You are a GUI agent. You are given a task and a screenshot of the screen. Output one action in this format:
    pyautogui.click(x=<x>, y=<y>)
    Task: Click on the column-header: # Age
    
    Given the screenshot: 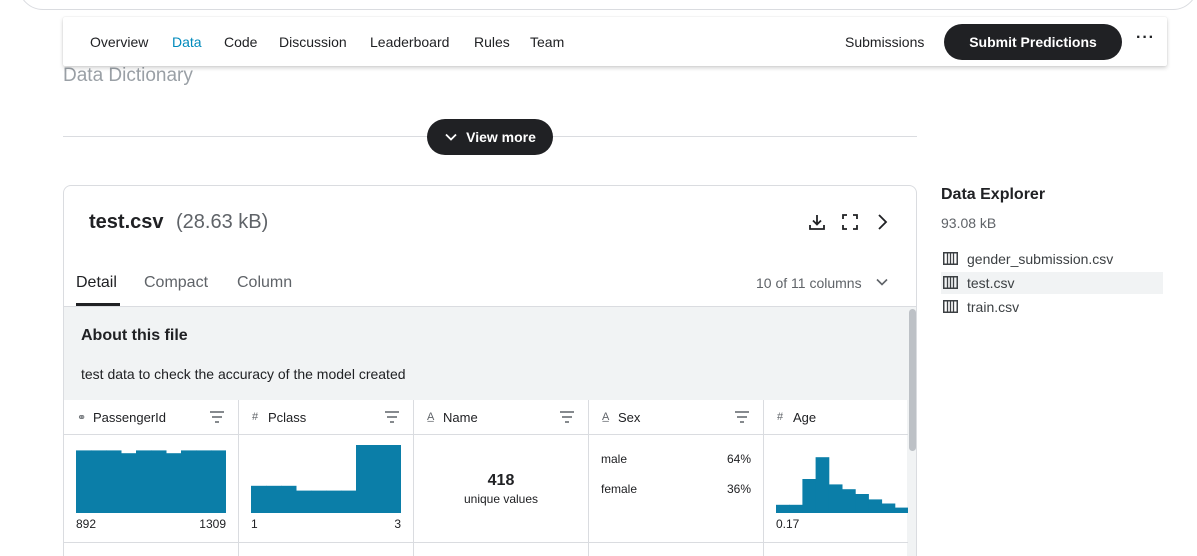 What is the action you would take?
    pyautogui.click(x=836, y=417)
    